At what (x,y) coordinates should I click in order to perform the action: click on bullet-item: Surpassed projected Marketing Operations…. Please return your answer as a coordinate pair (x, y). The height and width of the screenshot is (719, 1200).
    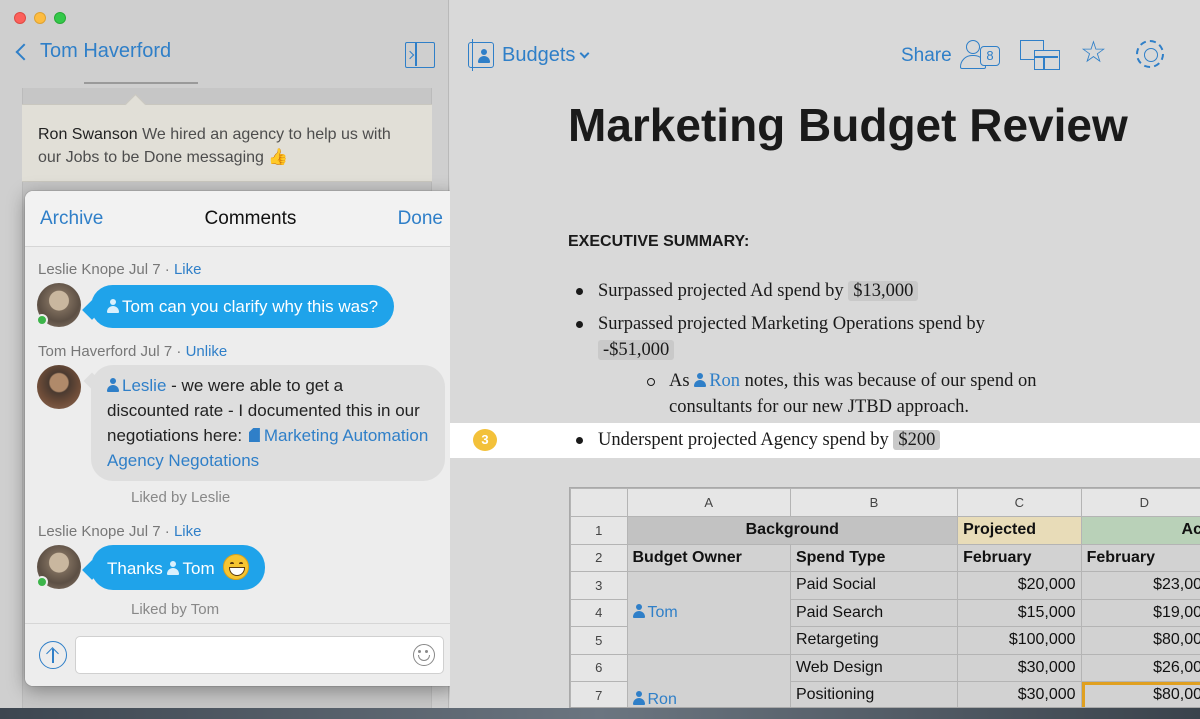
    Looking at the image, I should click on (807, 337).